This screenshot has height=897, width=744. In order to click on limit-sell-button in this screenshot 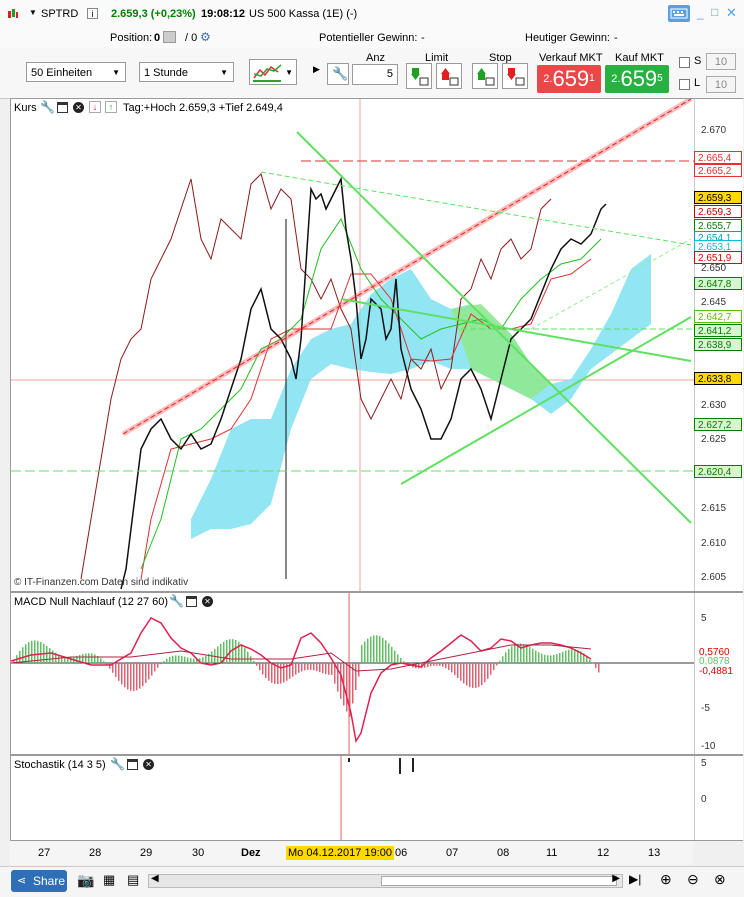, I will do `click(449, 76)`.